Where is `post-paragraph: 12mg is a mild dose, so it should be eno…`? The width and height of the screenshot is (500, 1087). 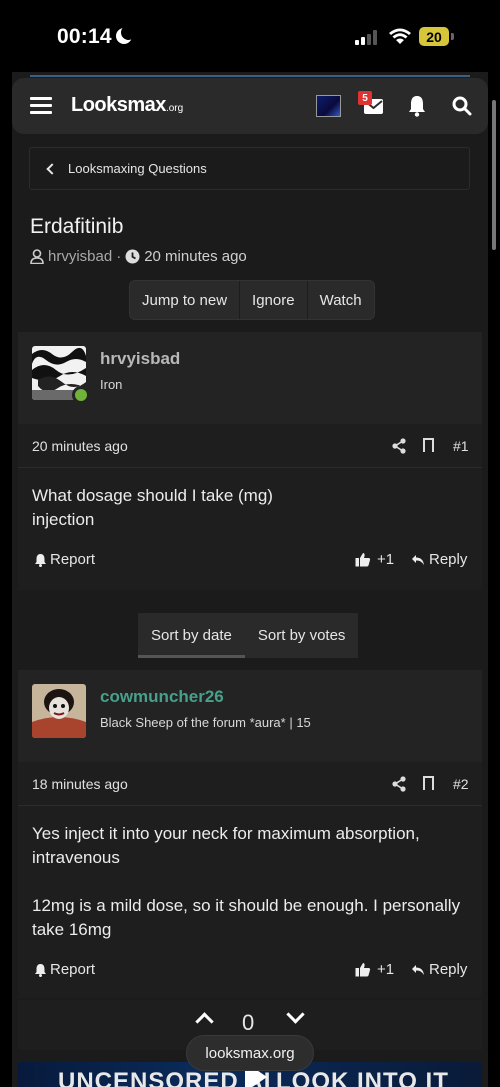 post-paragraph: 12mg is a mild dose, so it should be eno… is located at coordinates (246, 917).